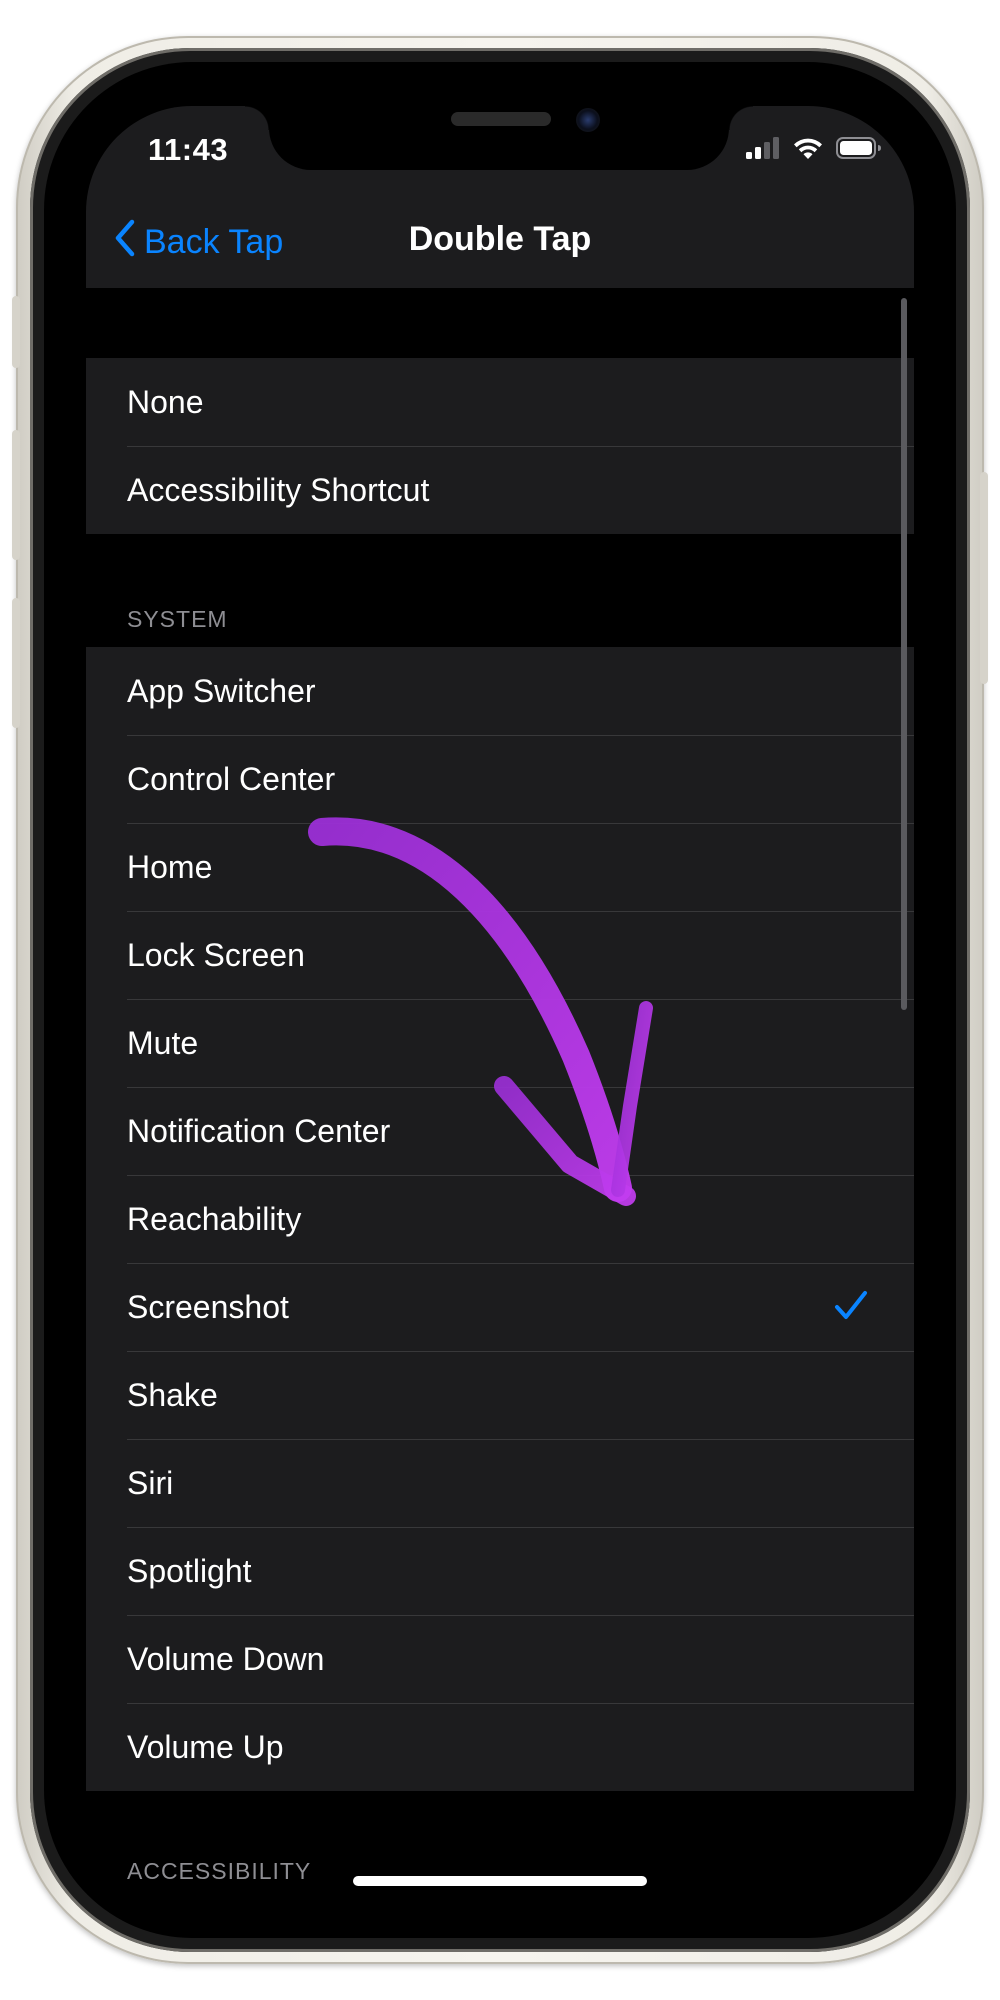 The width and height of the screenshot is (1000, 2000). What do you see at coordinates (172, 1394) in the screenshot?
I see `list-item-label: Shake` at bounding box center [172, 1394].